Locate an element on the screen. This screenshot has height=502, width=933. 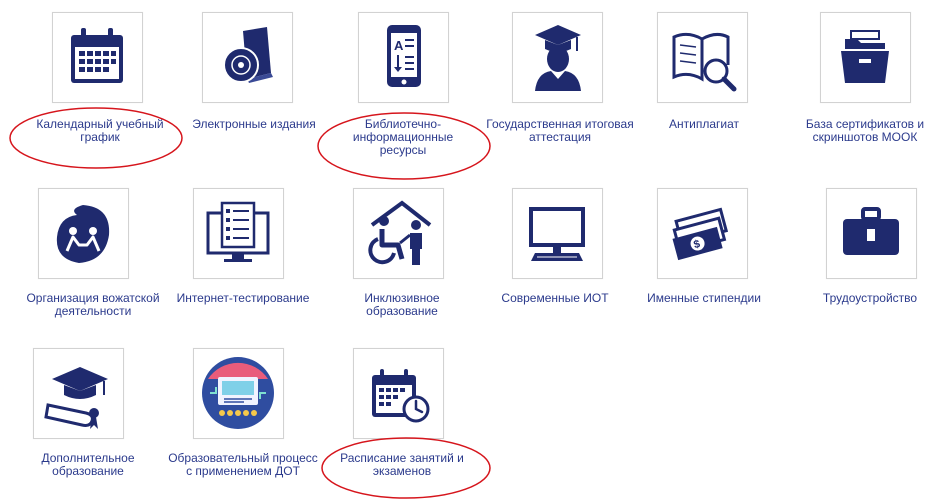
tile-label: Календарный учебный график is located at coordinates (100, 130).